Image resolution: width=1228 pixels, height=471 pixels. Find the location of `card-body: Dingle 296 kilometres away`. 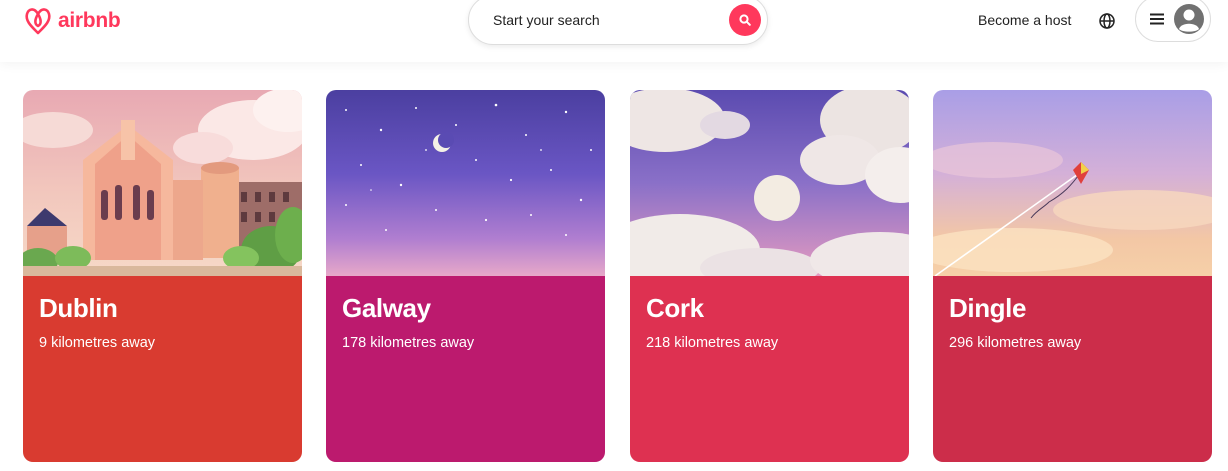

card-body: Dingle 296 kilometres away is located at coordinates (1072, 369).